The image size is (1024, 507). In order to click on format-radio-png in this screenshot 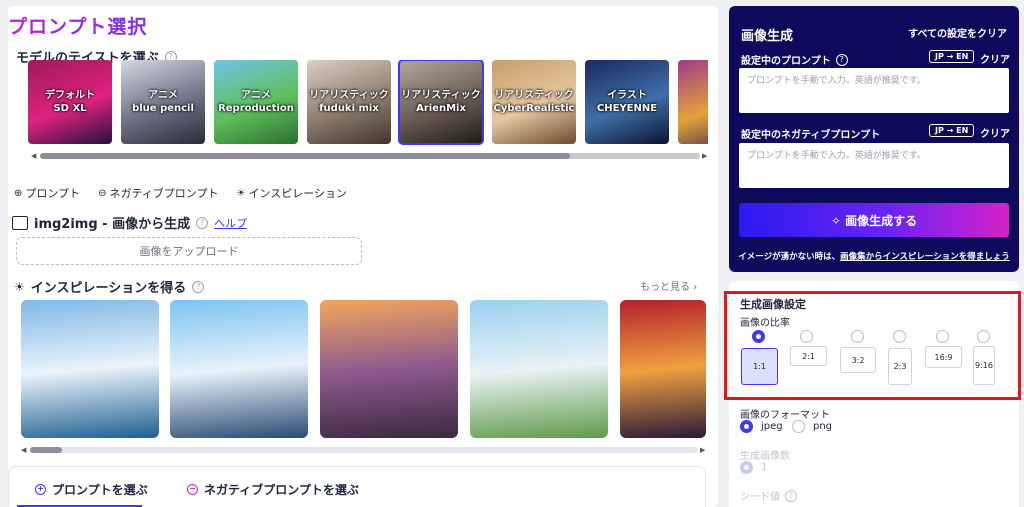, I will do `click(798, 426)`.